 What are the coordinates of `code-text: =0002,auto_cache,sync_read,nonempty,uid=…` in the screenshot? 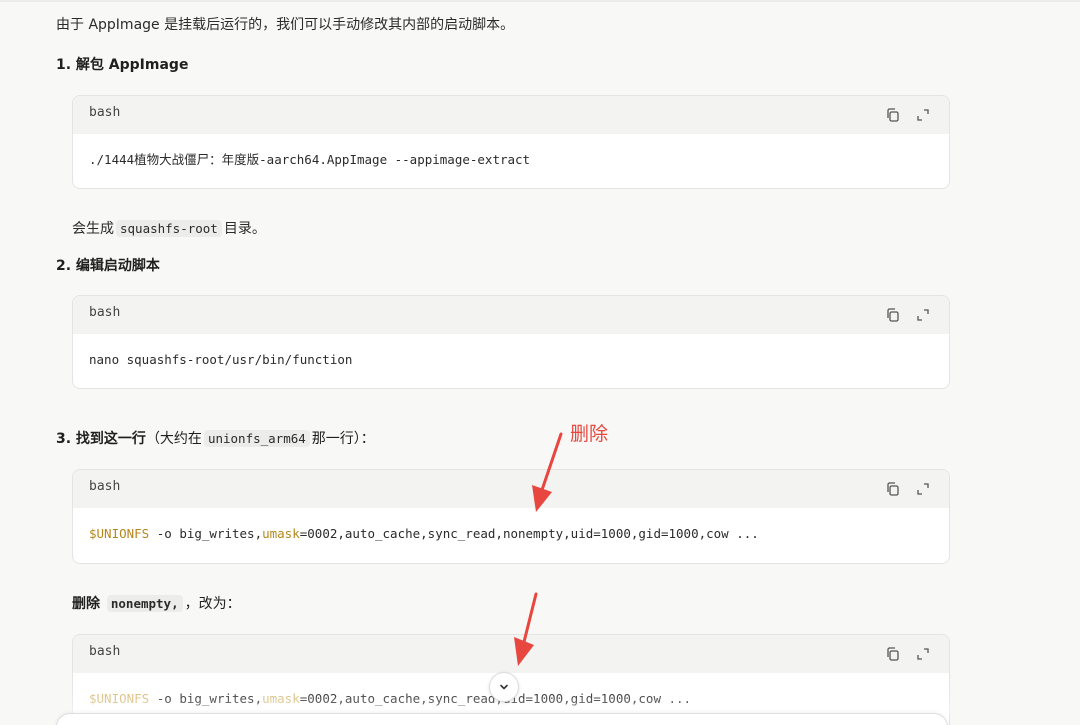 It's located at (529, 533).